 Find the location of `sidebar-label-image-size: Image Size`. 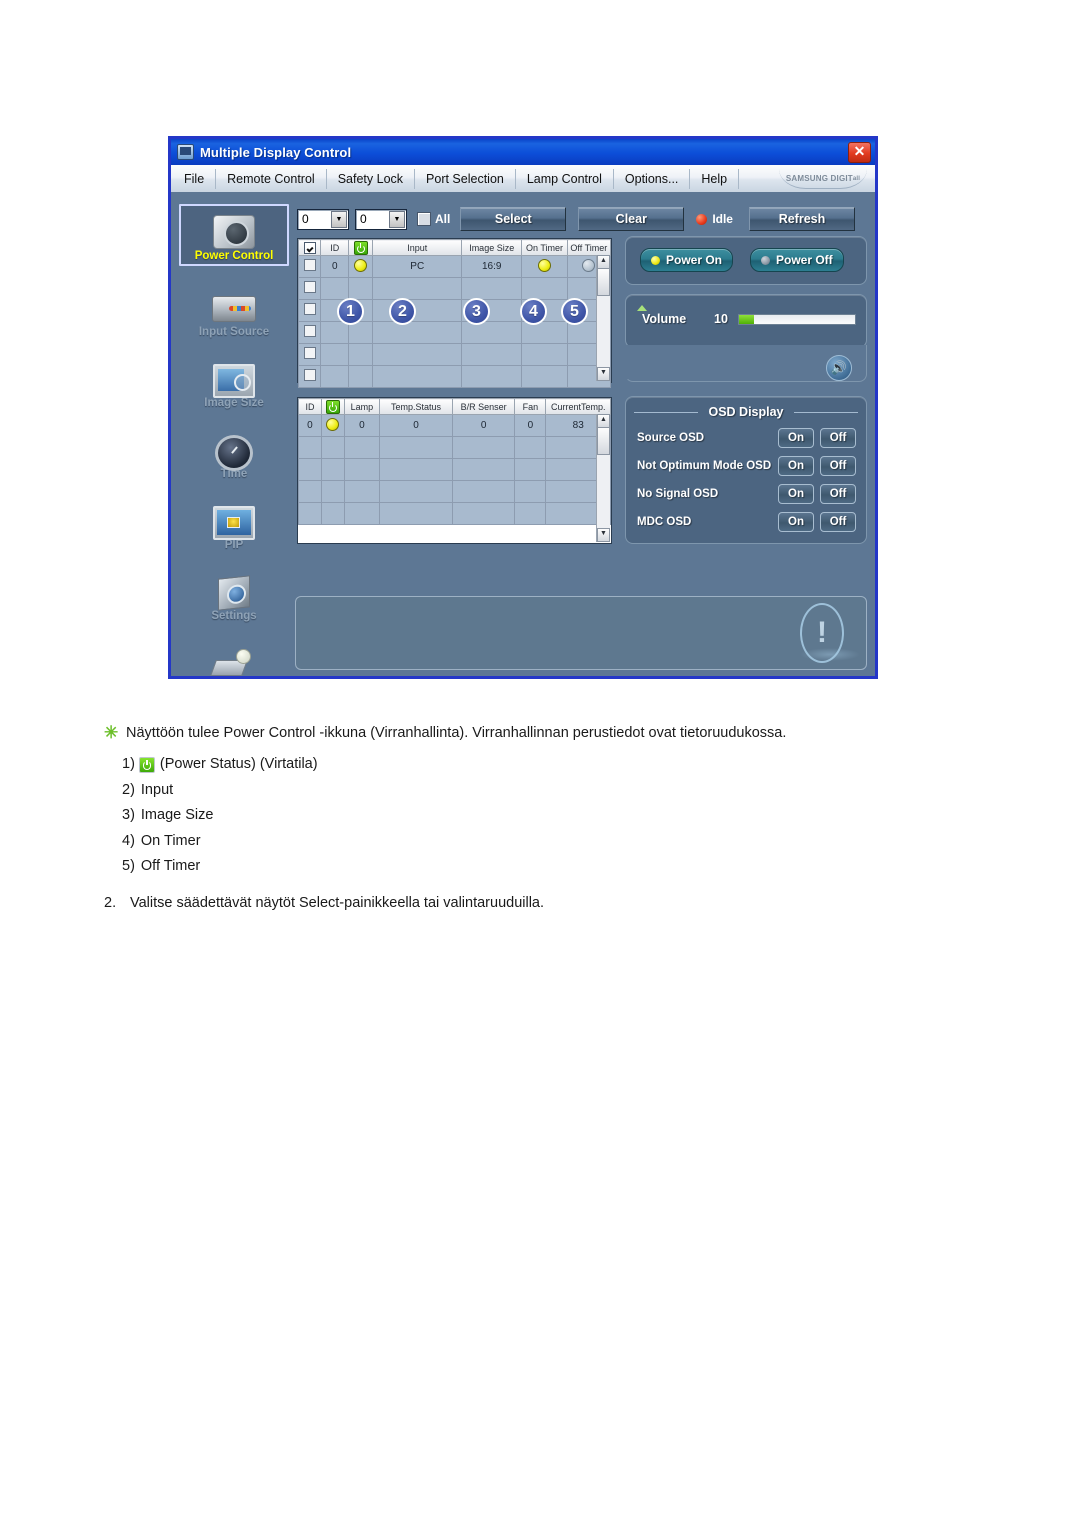

sidebar-label-image-size: Image Size is located at coordinates (234, 403).